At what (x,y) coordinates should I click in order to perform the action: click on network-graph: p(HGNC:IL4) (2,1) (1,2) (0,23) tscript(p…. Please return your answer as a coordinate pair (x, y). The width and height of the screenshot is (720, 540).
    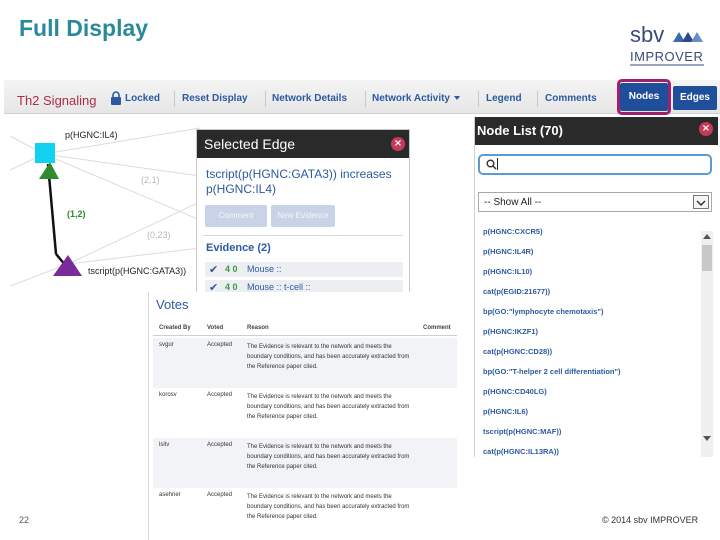
    Looking at the image, I should click on (105, 205).